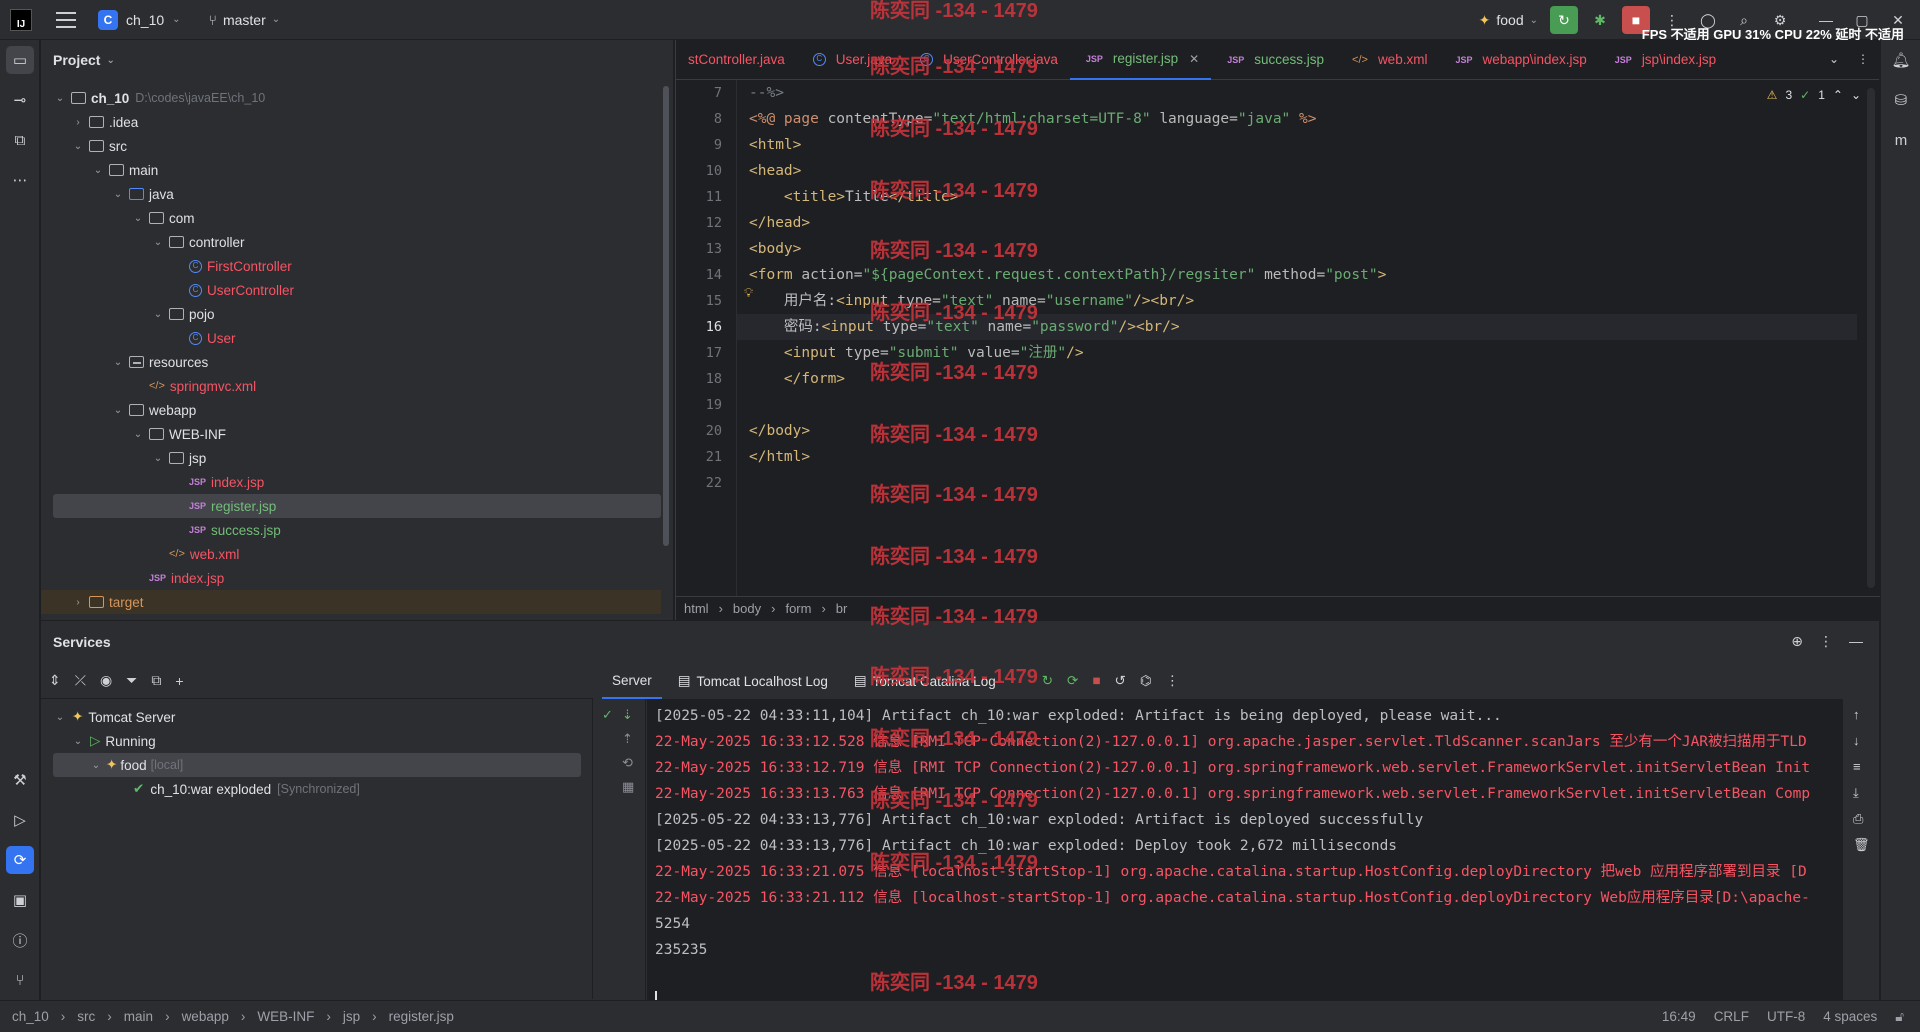  I want to click on file-encoding: UTF-8, so click(1786, 1017).